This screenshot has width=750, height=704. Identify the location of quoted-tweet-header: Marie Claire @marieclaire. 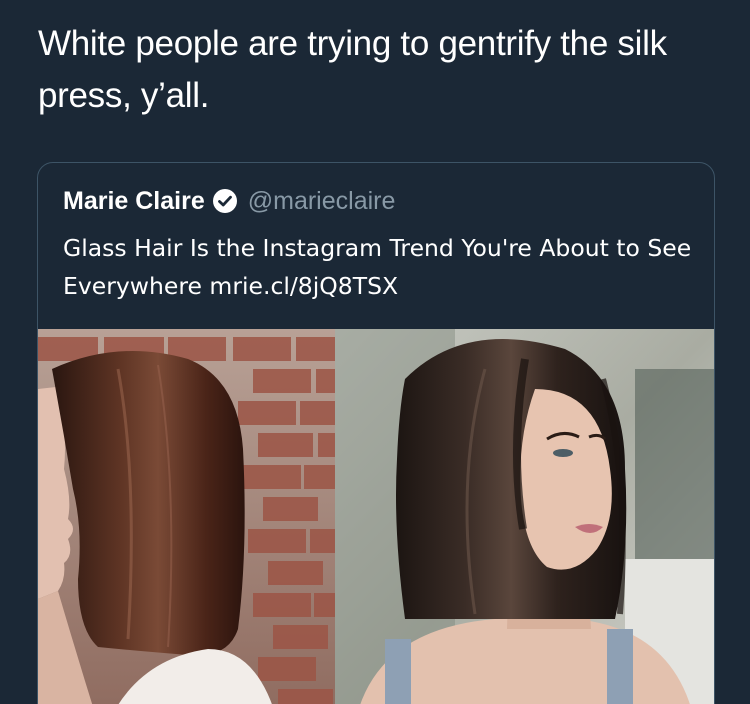
(229, 201).